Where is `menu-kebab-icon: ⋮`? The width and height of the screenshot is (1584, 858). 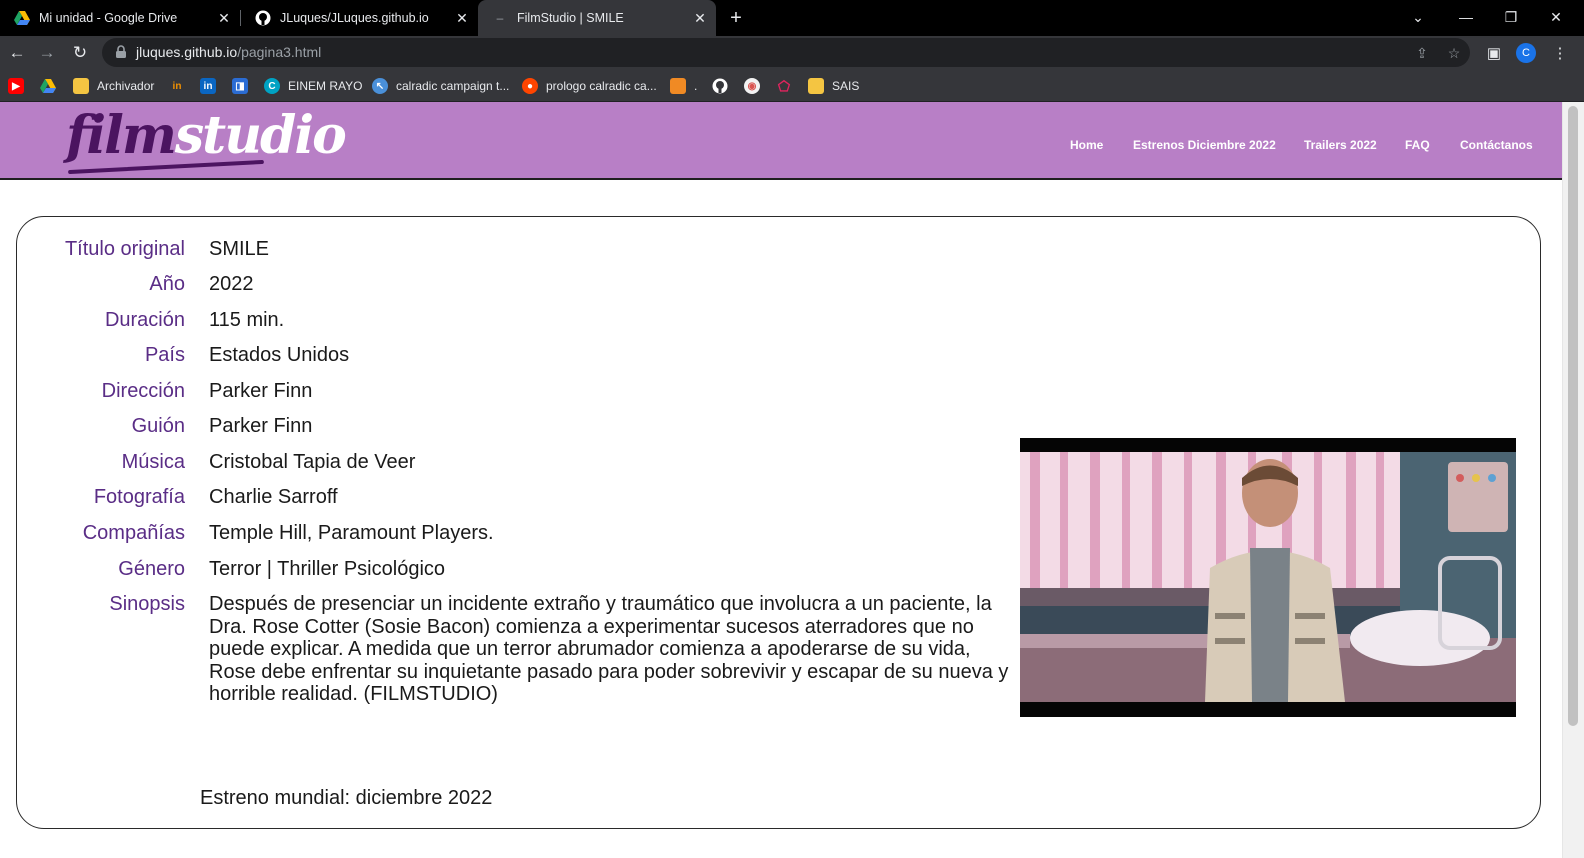 menu-kebab-icon: ⋮ is located at coordinates (1560, 53).